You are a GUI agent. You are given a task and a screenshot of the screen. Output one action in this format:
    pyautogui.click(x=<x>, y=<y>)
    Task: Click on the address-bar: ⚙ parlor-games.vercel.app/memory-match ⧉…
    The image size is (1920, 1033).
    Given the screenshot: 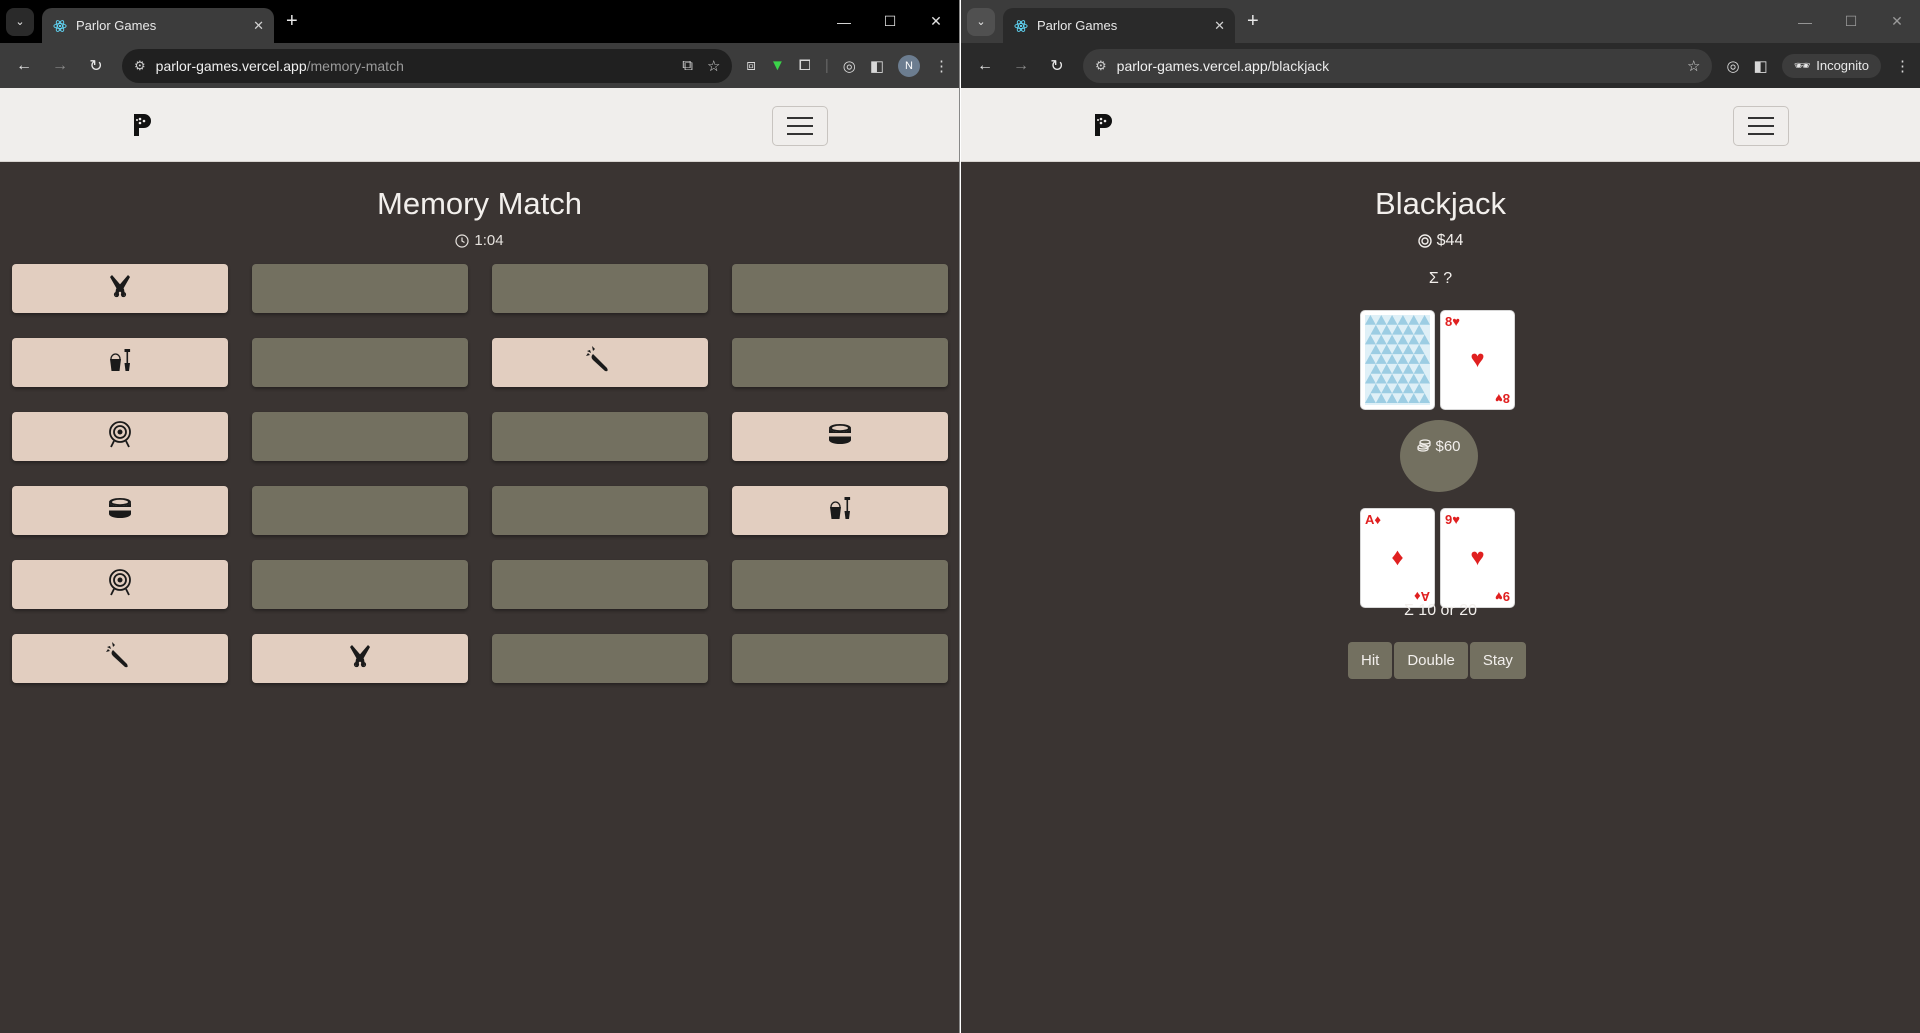 What is the action you would take?
    pyautogui.click(x=427, y=65)
    